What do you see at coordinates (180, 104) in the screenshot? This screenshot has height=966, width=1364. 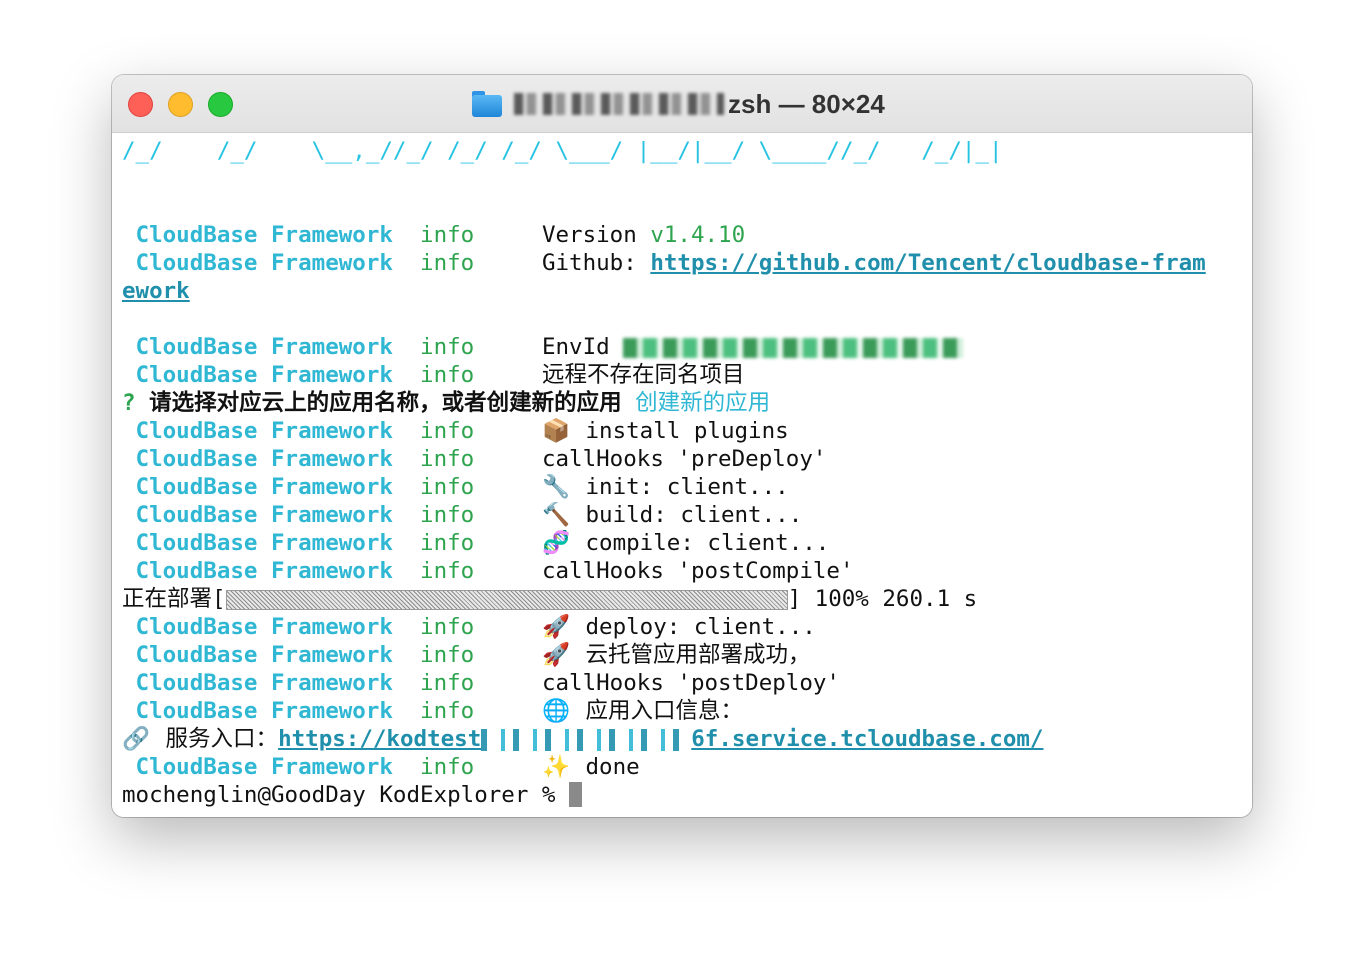 I see `minimize-button` at bounding box center [180, 104].